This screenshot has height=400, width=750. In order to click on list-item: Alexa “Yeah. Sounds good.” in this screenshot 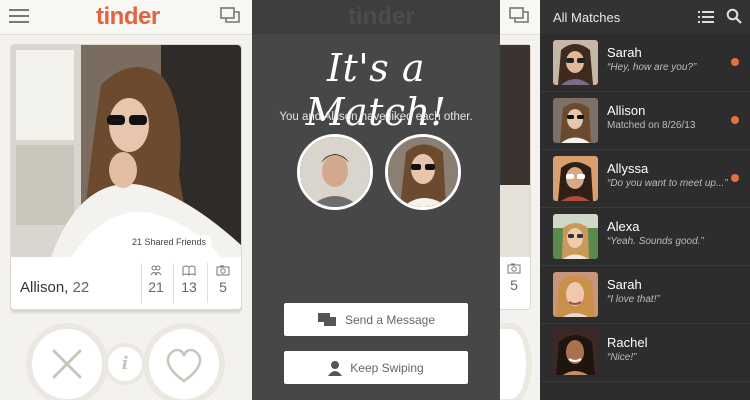, I will do `click(645, 237)`.